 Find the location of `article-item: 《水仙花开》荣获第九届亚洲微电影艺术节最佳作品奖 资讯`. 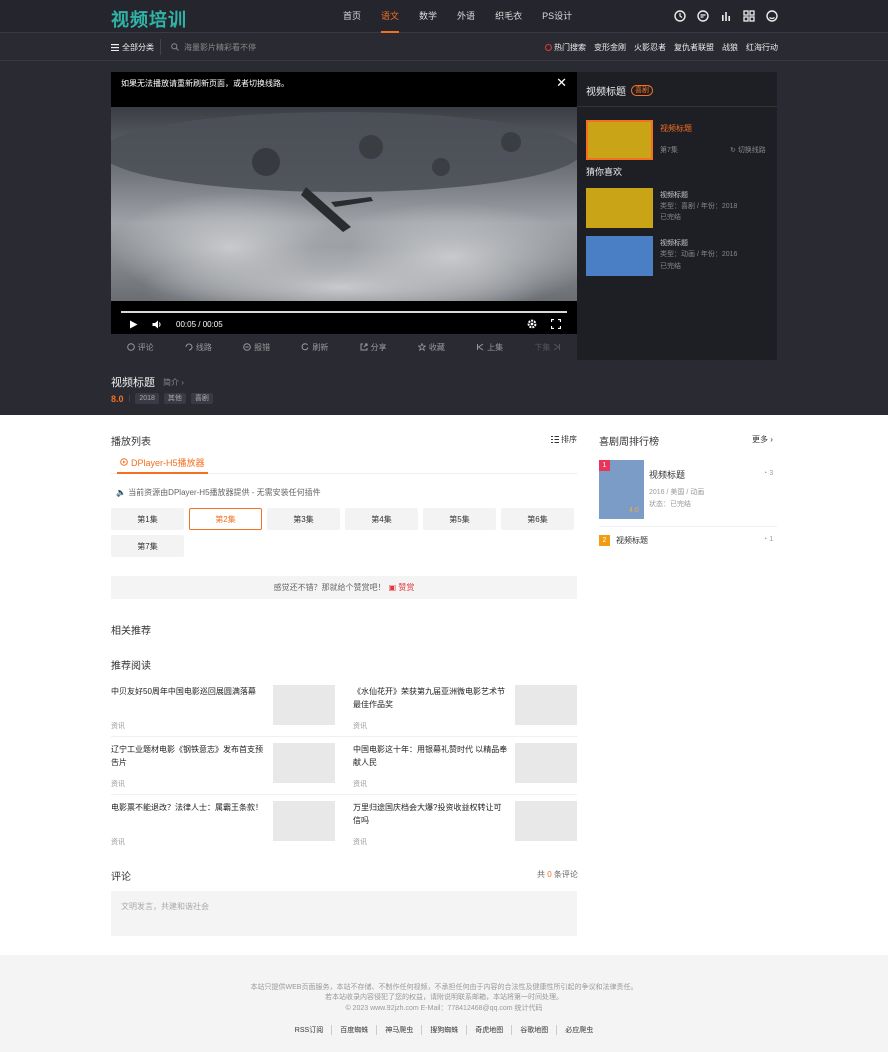

article-item: 《水仙花开》荣获第九届亚洲微电影艺术节最佳作品奖 资讯 is located at coordinates (465, 709).